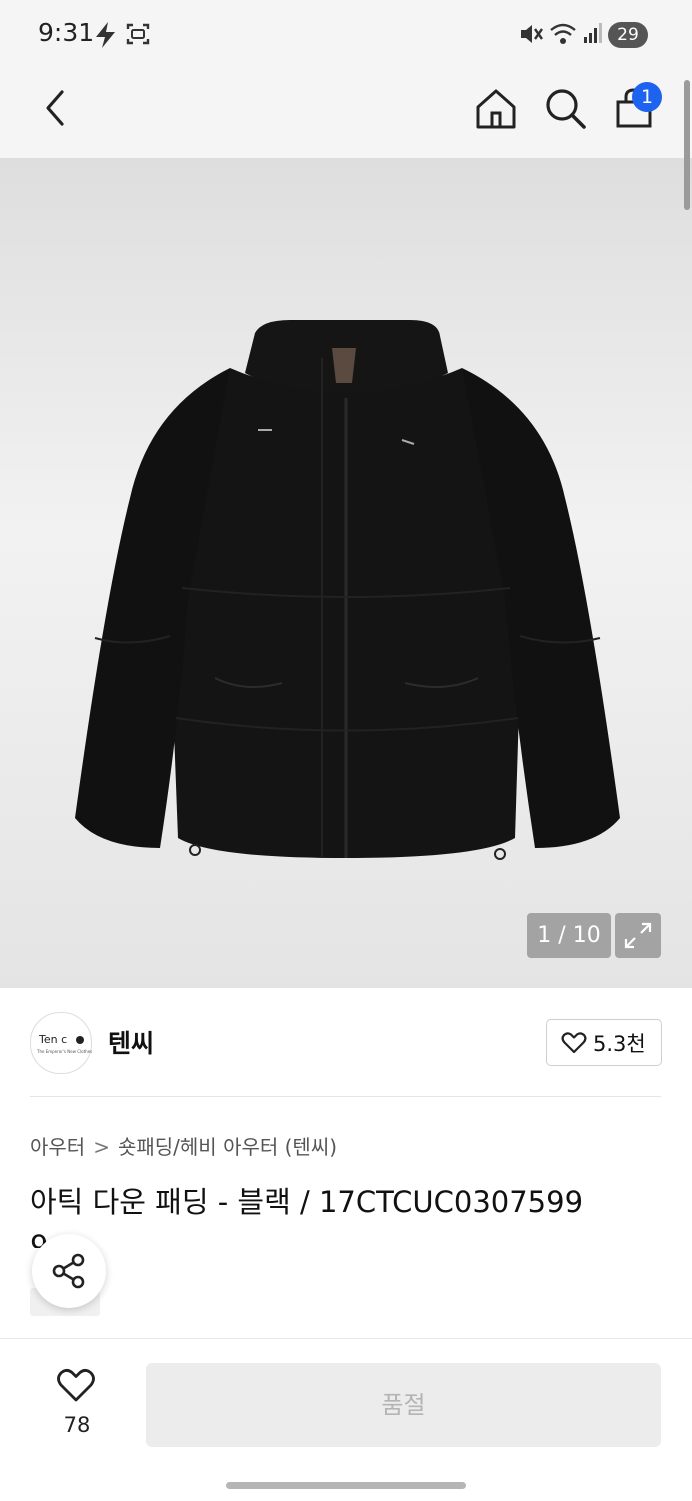  I want to click on wishlist-heart-icon, so click(76, 1386).